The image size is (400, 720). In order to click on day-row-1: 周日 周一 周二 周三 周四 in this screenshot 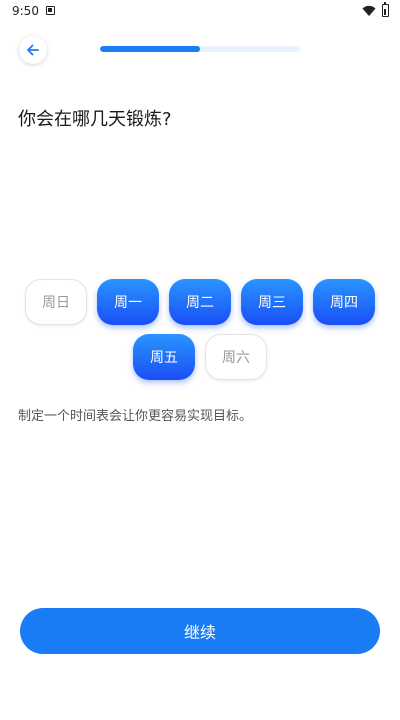, I will do `click(200, 302)`.